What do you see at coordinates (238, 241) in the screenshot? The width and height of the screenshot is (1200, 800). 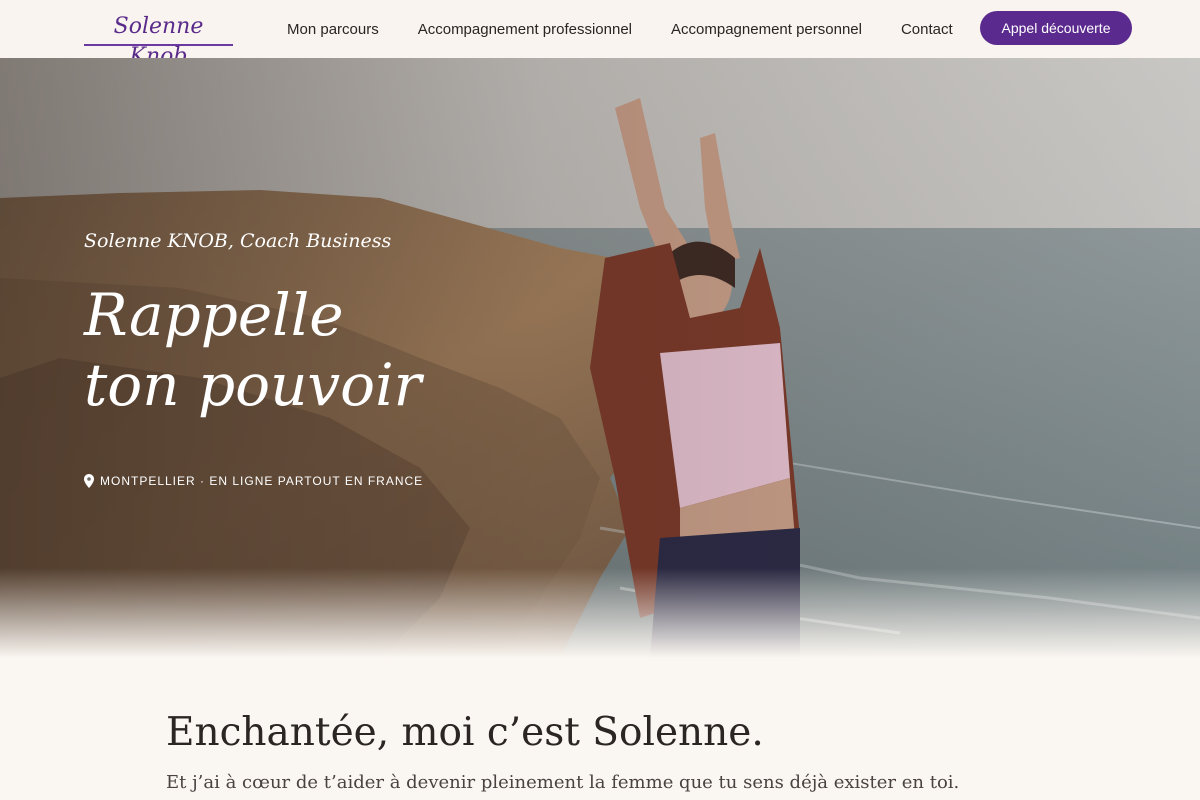 I see `hero-subtitle: Solenne KNOB, Coach Business` at bounding box center [238, 241].